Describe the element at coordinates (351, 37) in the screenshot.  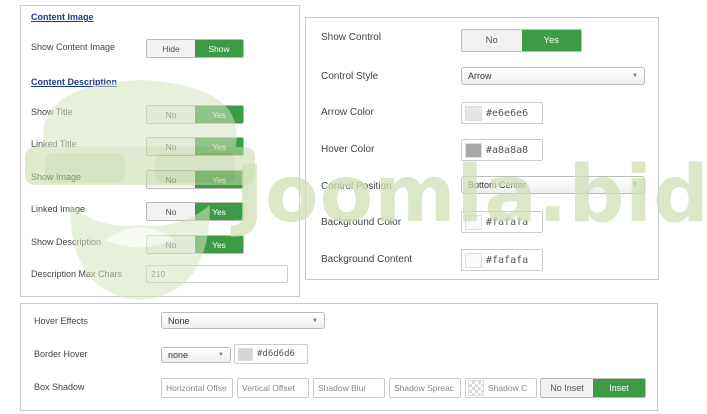
I see `show-control-label: Show Control` at that location.